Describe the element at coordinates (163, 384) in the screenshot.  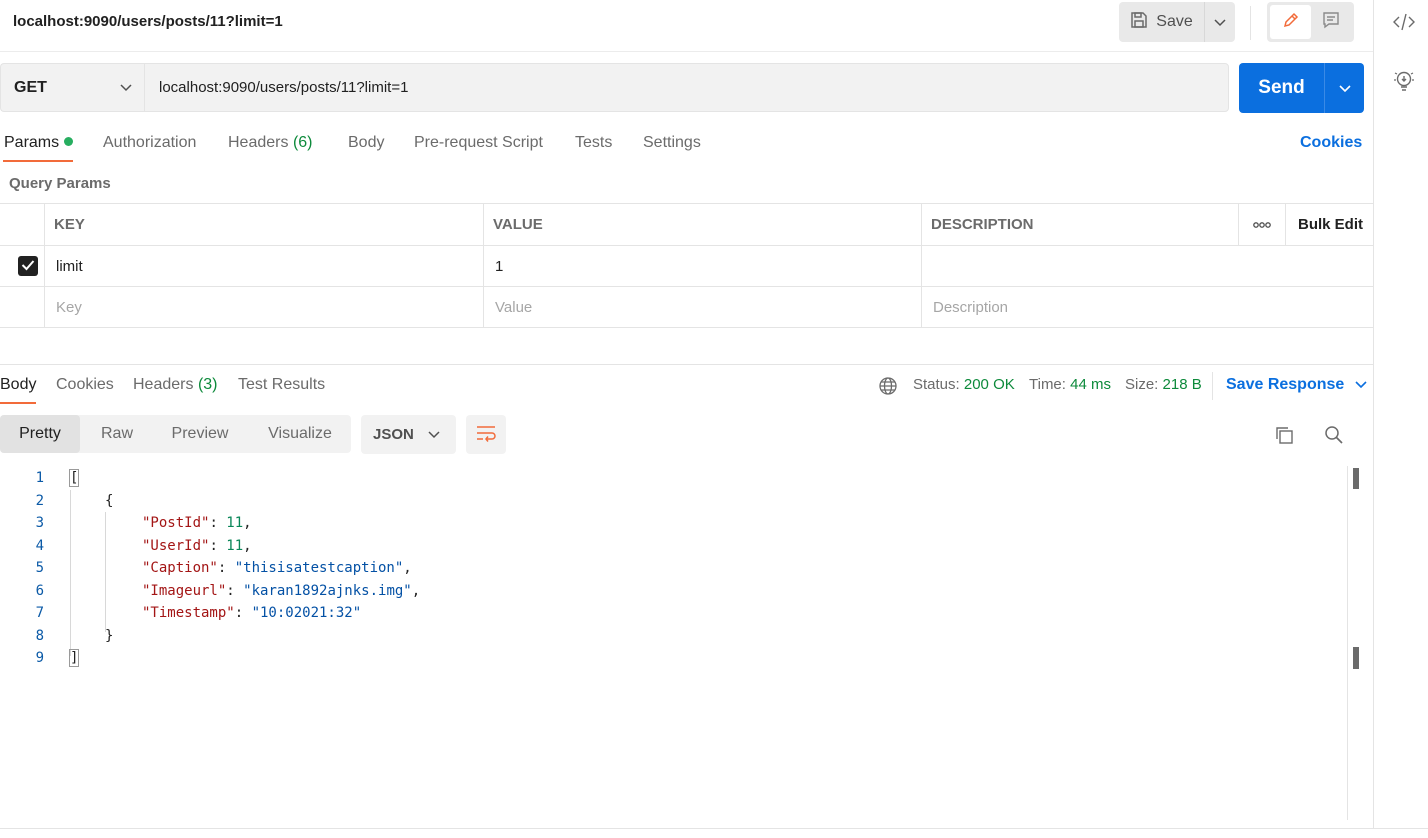
I see `response-tab-headers-label: Headers` at that location.